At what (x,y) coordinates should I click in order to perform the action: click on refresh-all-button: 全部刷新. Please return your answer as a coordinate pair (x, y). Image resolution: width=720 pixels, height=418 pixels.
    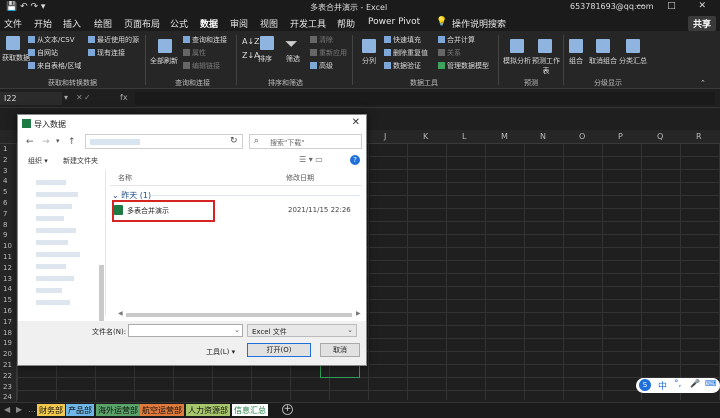
    Looking at the image, I should click on (164, 61).